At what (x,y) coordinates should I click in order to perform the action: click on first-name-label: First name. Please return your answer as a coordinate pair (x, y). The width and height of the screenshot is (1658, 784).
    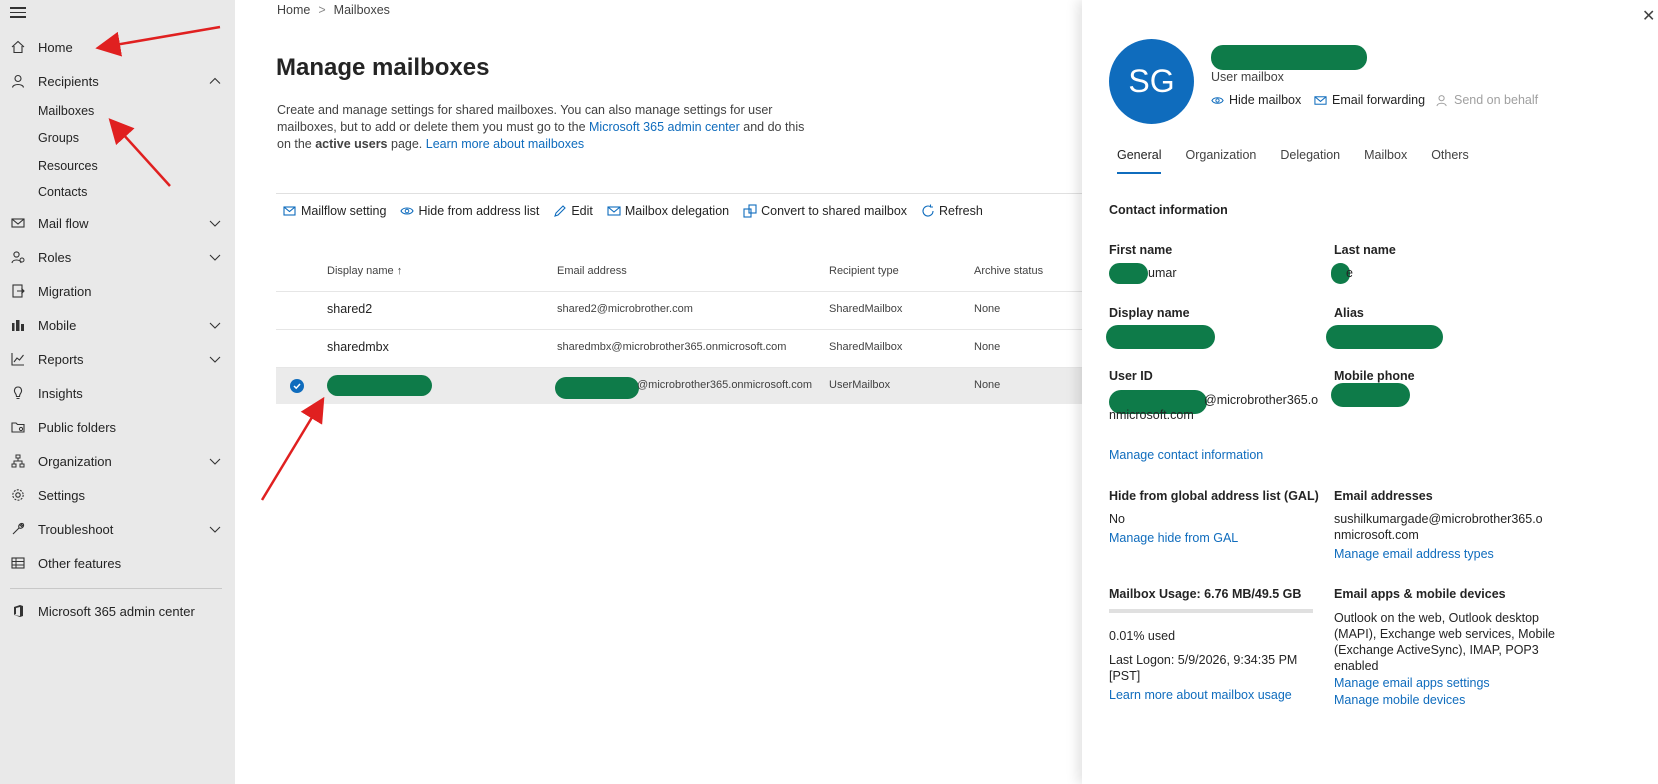
    Looking at the image, I should click on (1141, 250).